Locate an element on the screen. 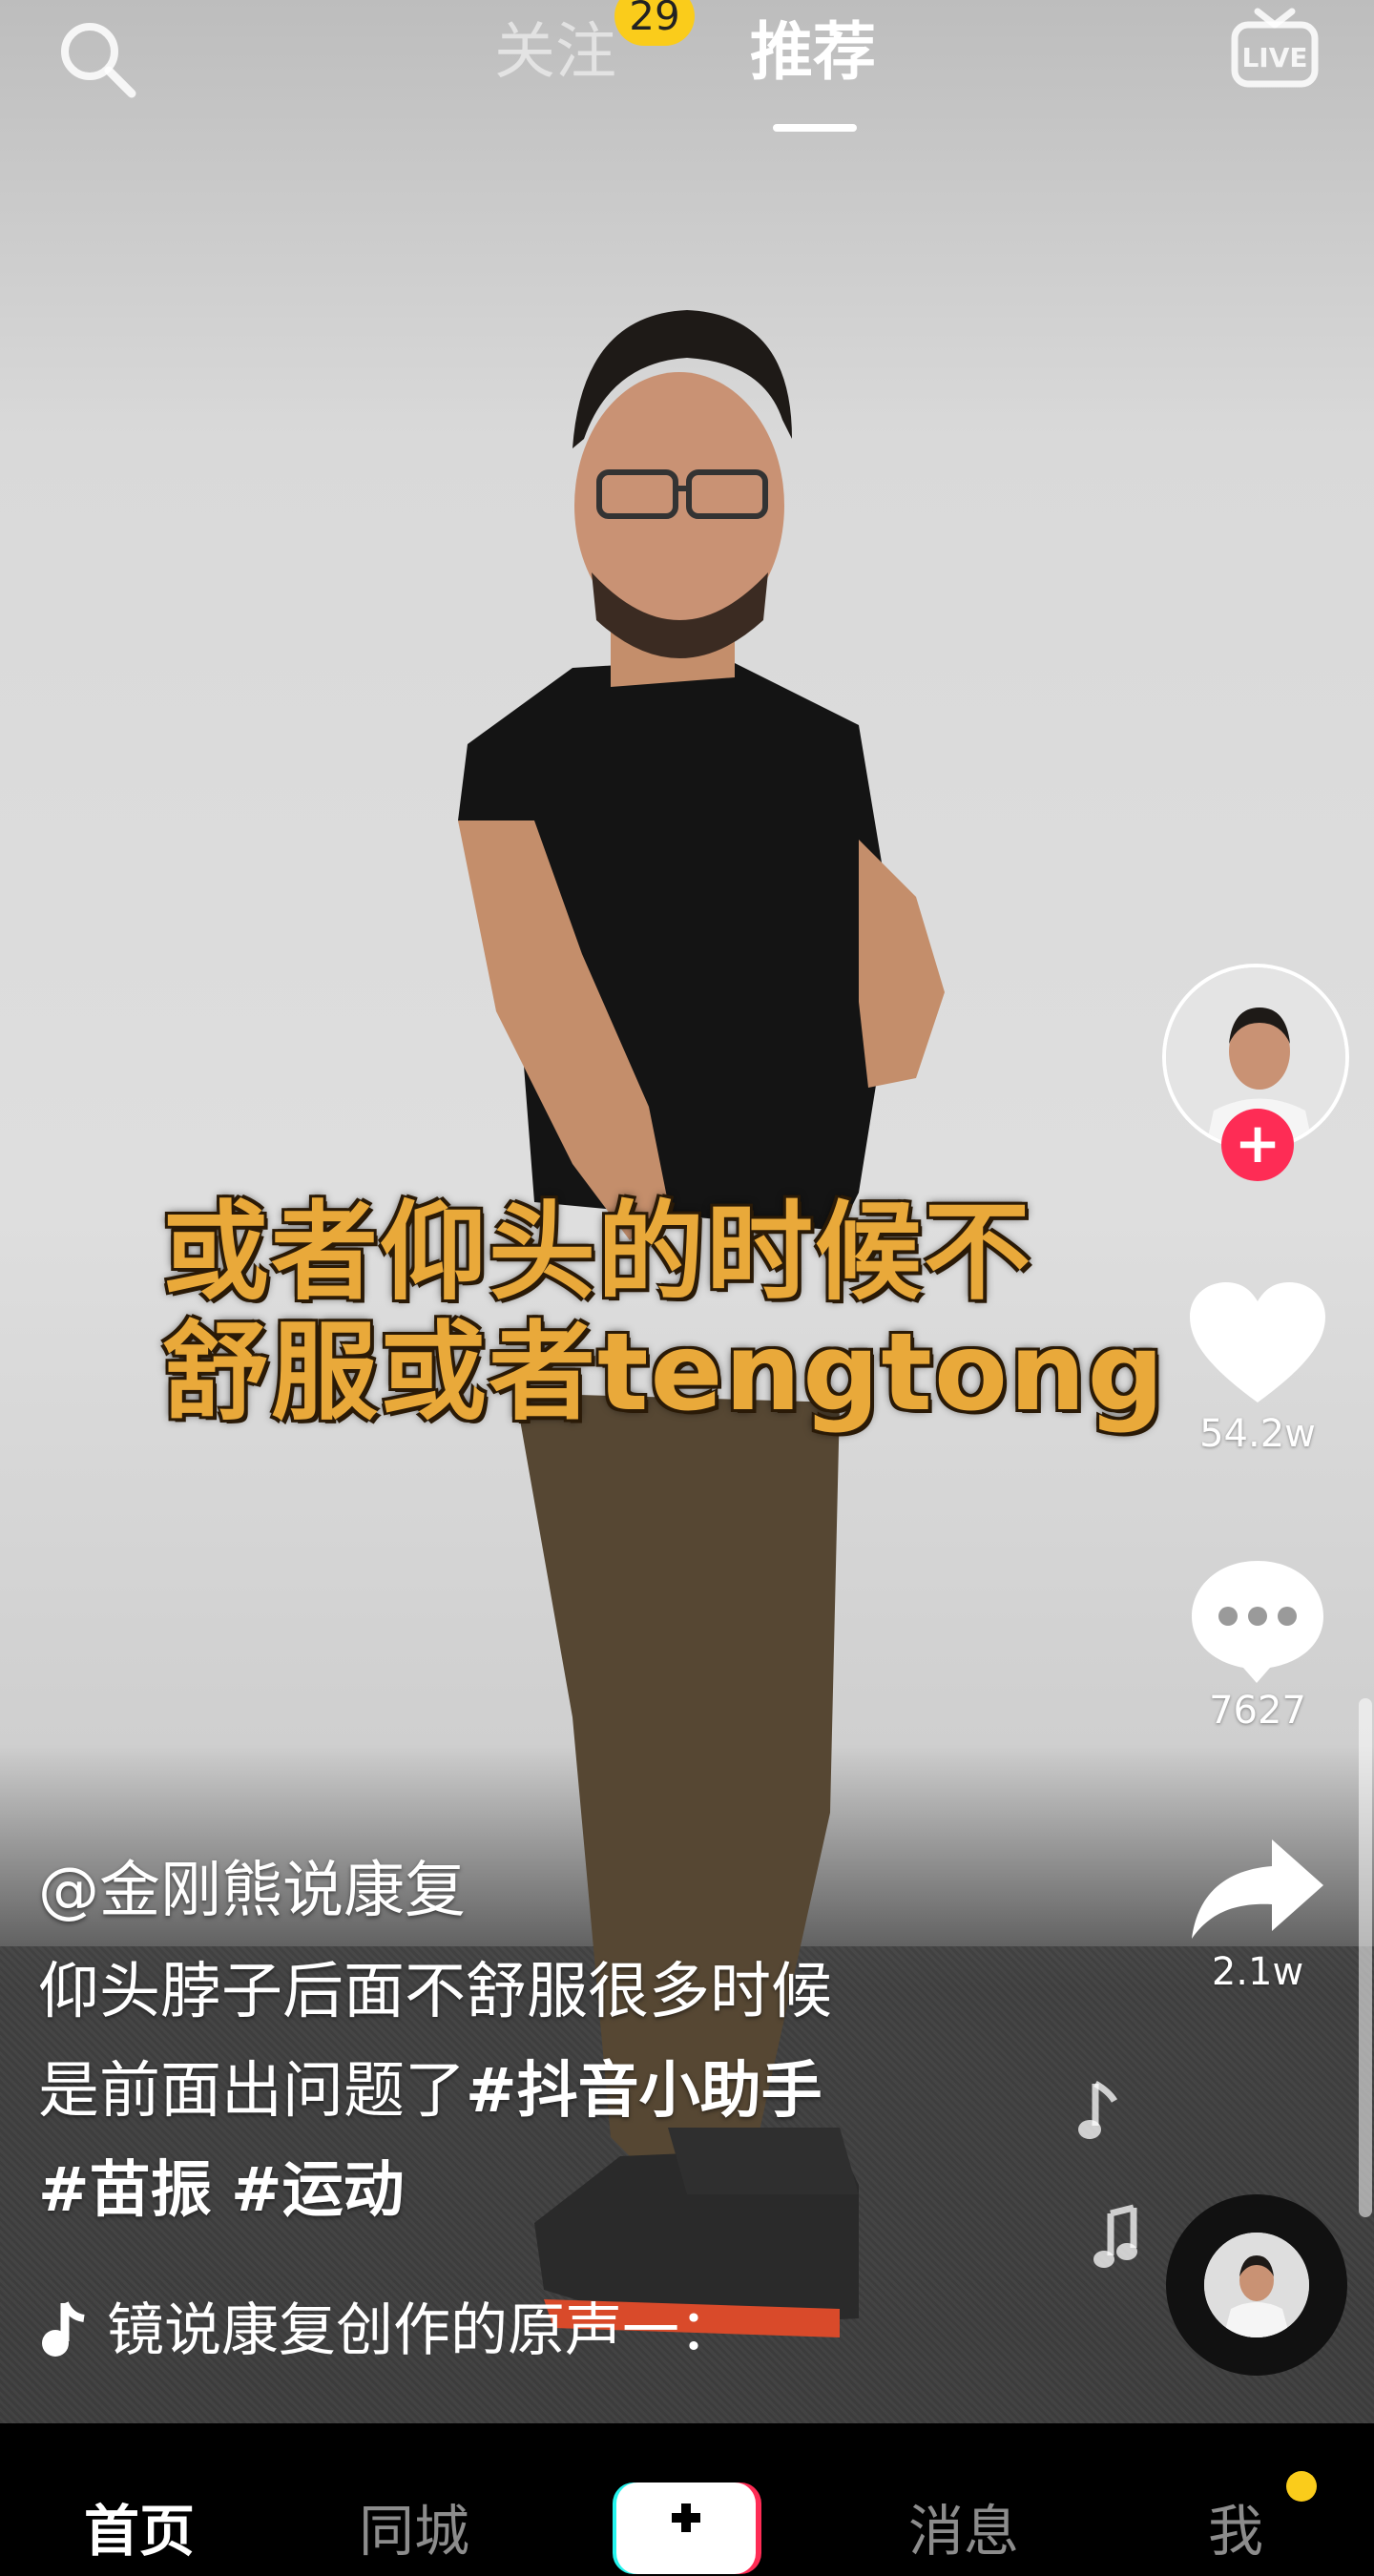 This screenshot has height=2576, width=1374. comment-icon is located at coordinates (1258, 1622).